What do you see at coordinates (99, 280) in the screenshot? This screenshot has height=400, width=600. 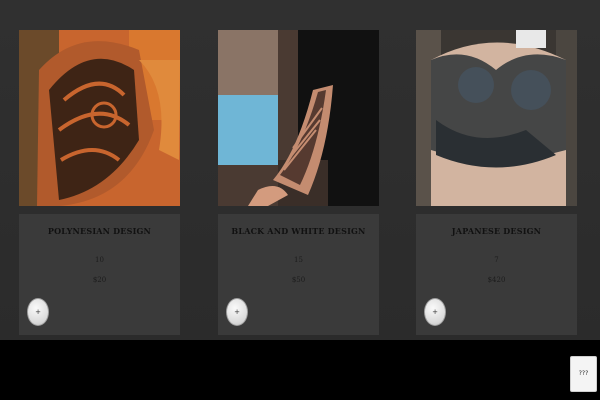 I see `product-price: $20` at bounding box center [99, 280].